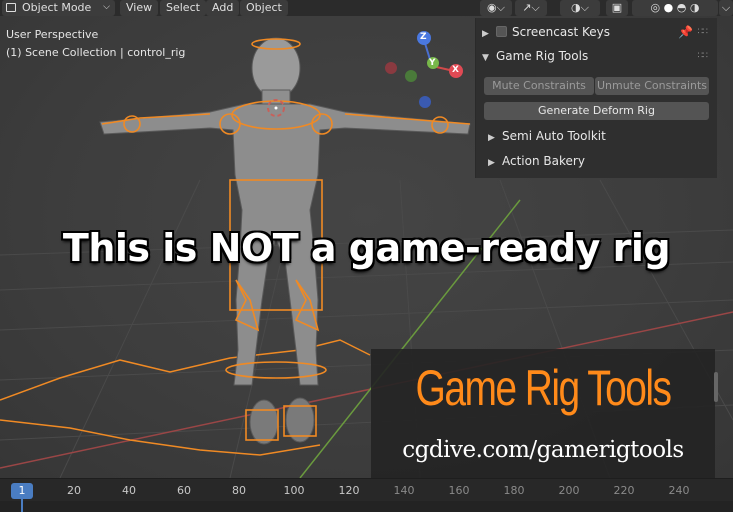 The height and width of the screenshot is (512, 733). I want to click on gizmo-z-label: Z, so click(423, 37).